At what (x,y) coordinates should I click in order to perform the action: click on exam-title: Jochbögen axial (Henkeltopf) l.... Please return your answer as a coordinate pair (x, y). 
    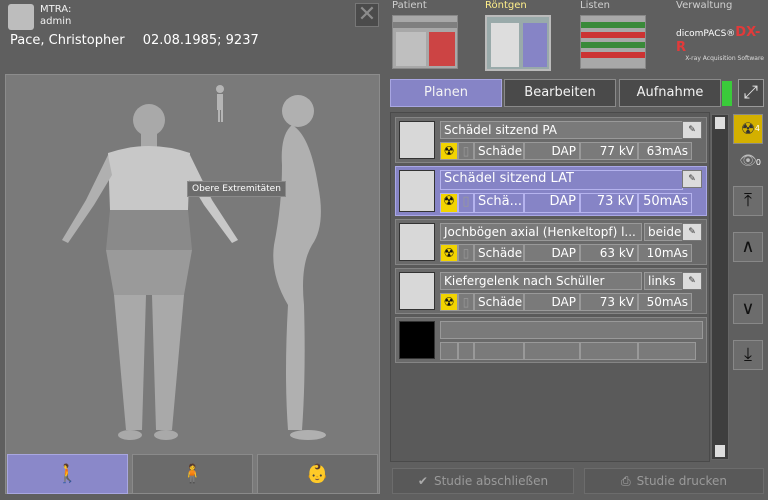
    Looking at the image, I should click on (541, 232).